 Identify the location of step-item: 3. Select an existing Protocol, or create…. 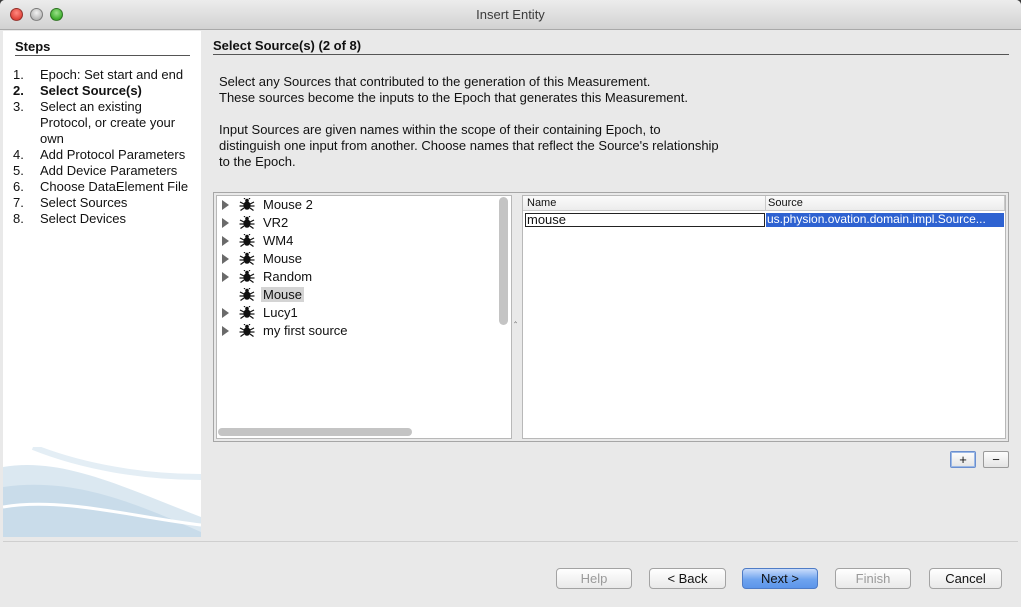
(104, 123).